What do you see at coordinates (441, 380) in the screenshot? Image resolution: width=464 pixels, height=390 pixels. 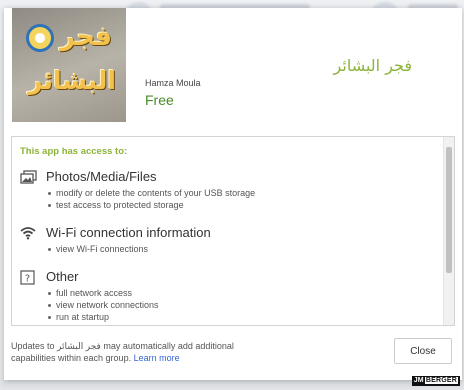 I see `watermark-part2: BERGER` at bounding box center [441, 380].